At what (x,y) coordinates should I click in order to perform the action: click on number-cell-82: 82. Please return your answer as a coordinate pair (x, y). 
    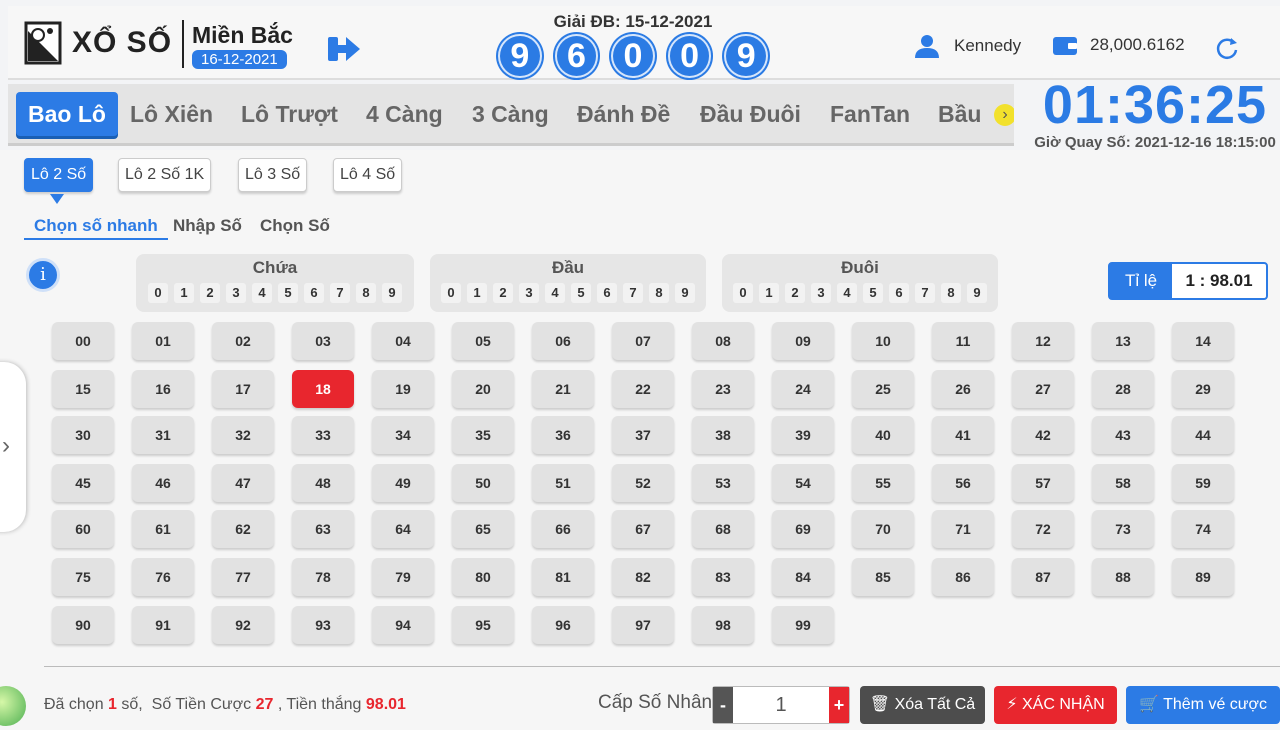
    Looking at the image, I should click on (643, 577).